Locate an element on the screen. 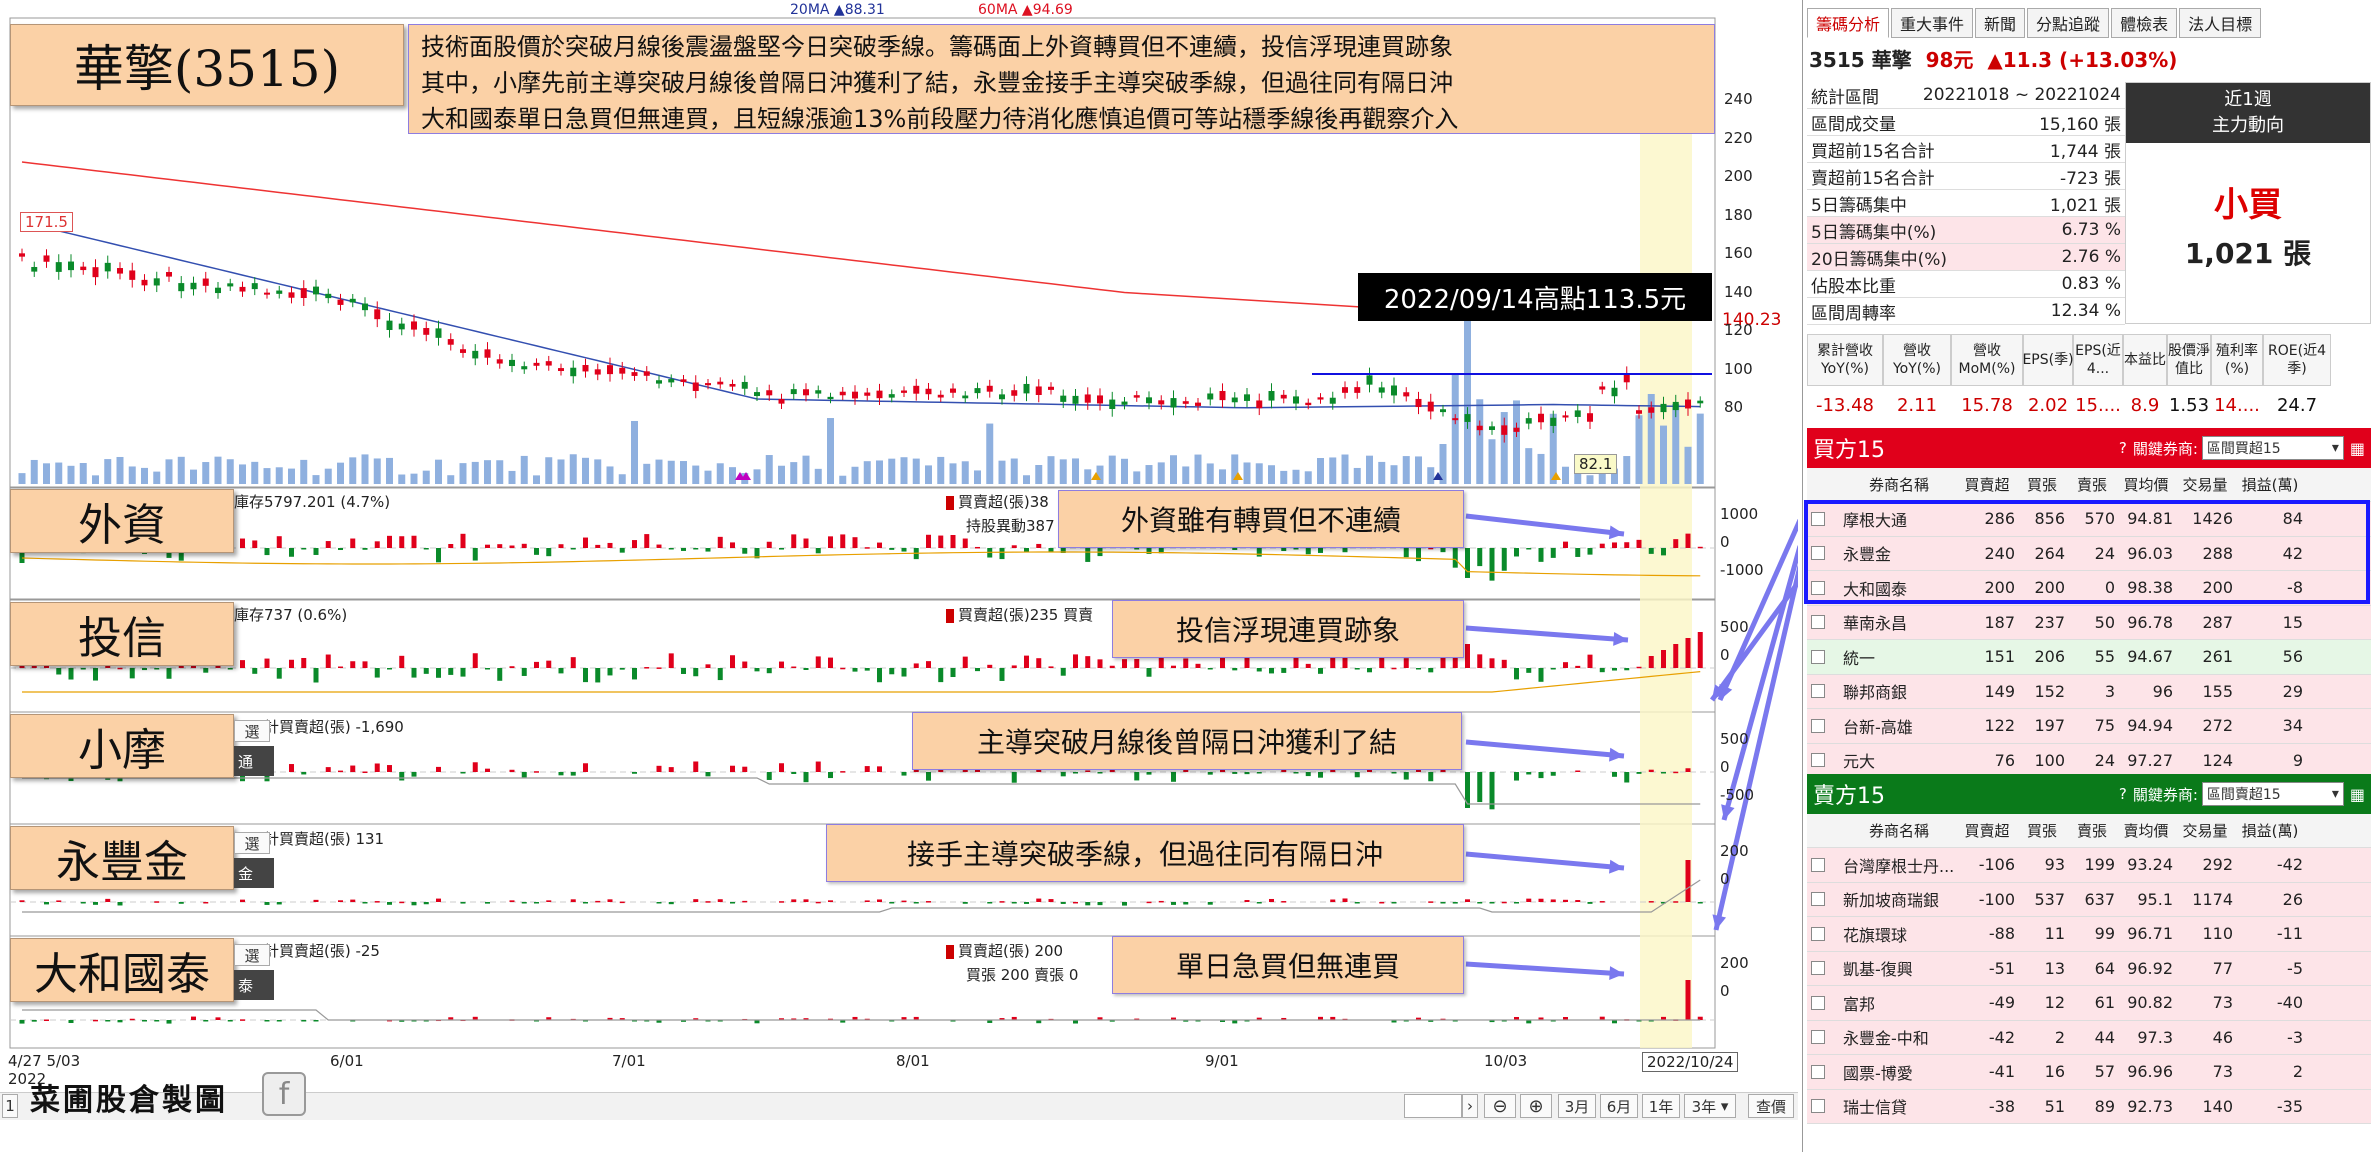 The width and height of the screenshot is (2374, 1152). table-row: 永豐金-中和 -42 2 44 97.3 46 -3 is located at coordinates (2089, 1037).